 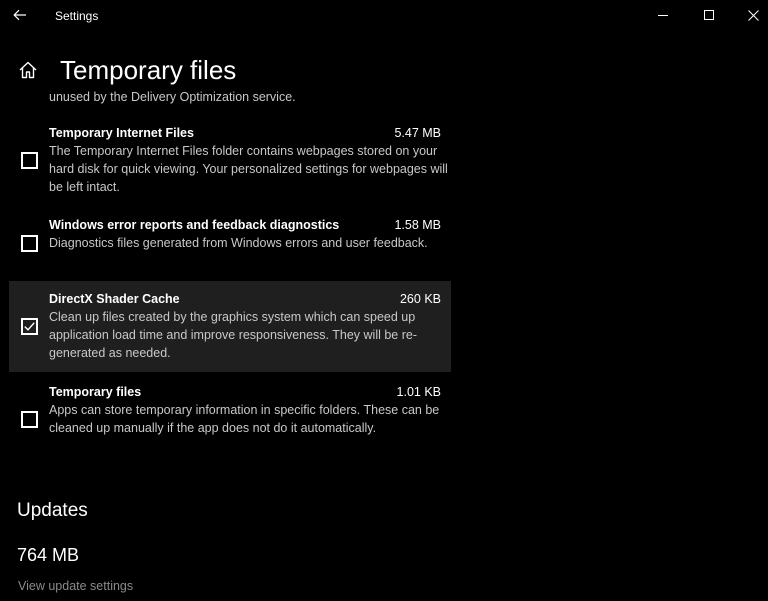 I want to click on title-bar: Settings, so click(x=384, y=16).